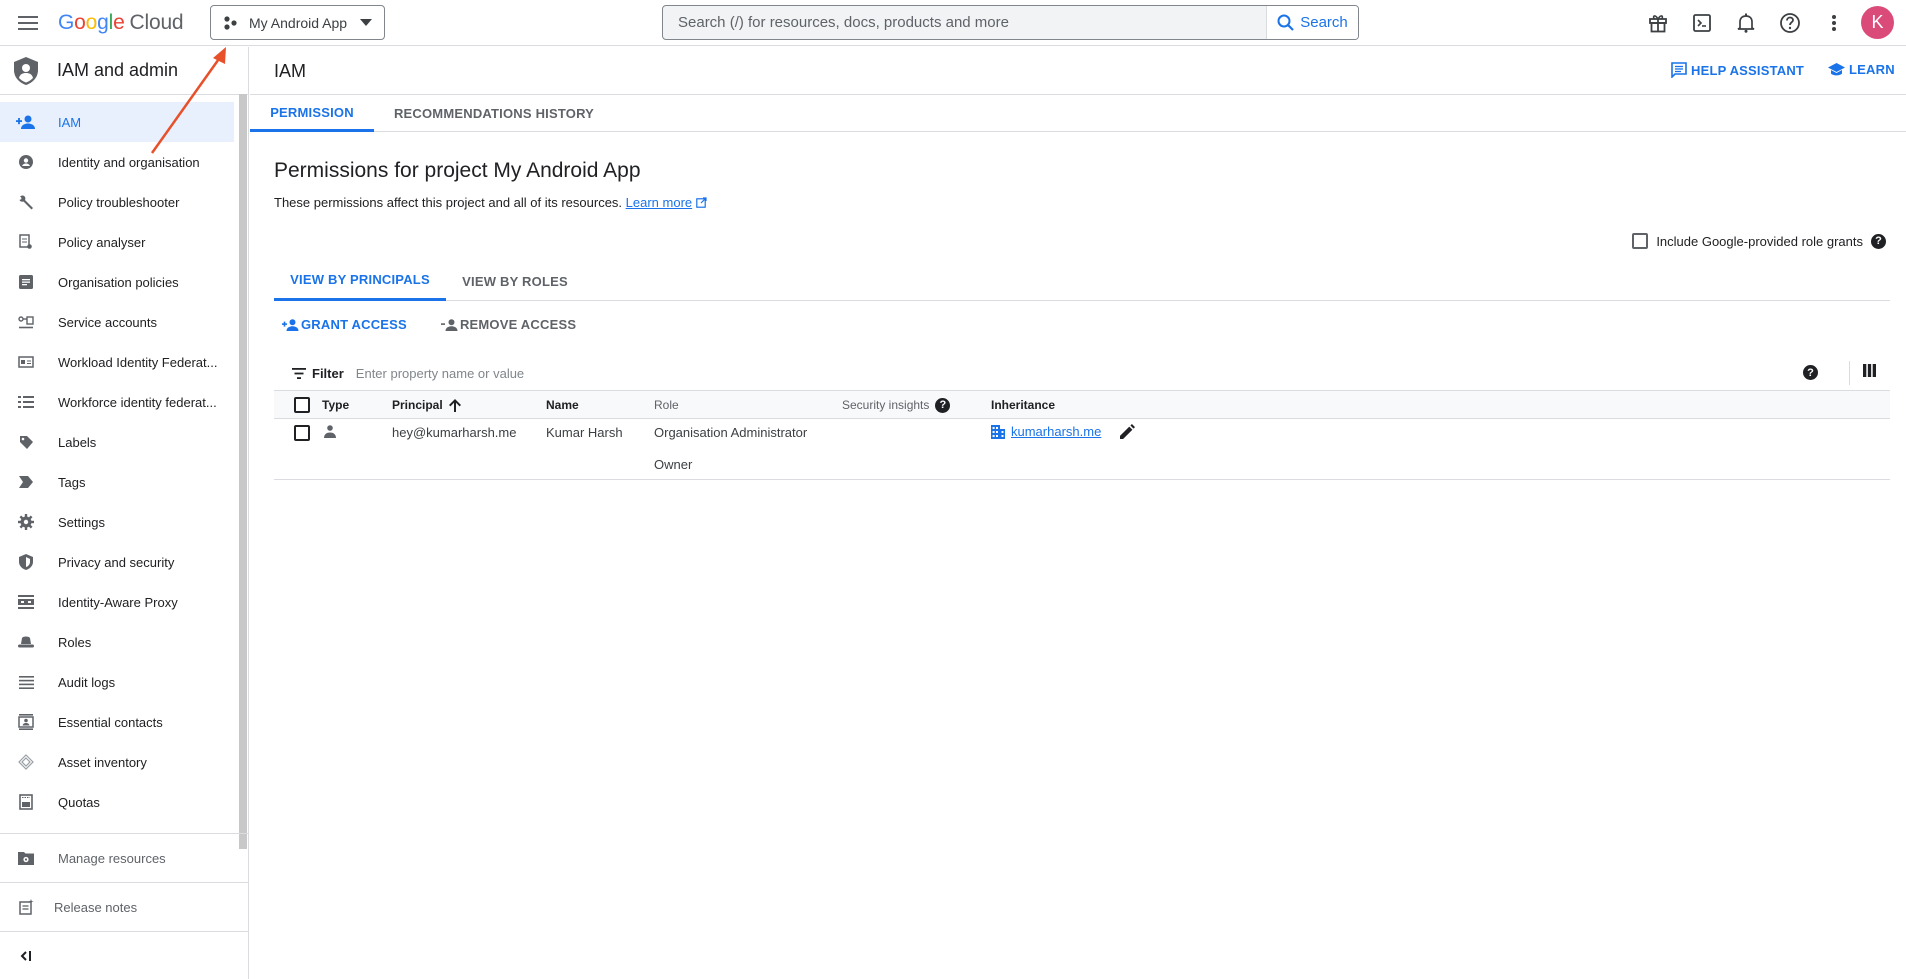 The height and width of the screenshot is (979, 1906). What do you see at coordinates (117, 482) in the screenshot?
I see `sidebar-item-tags: Tags` at bounding box center [117, 482].